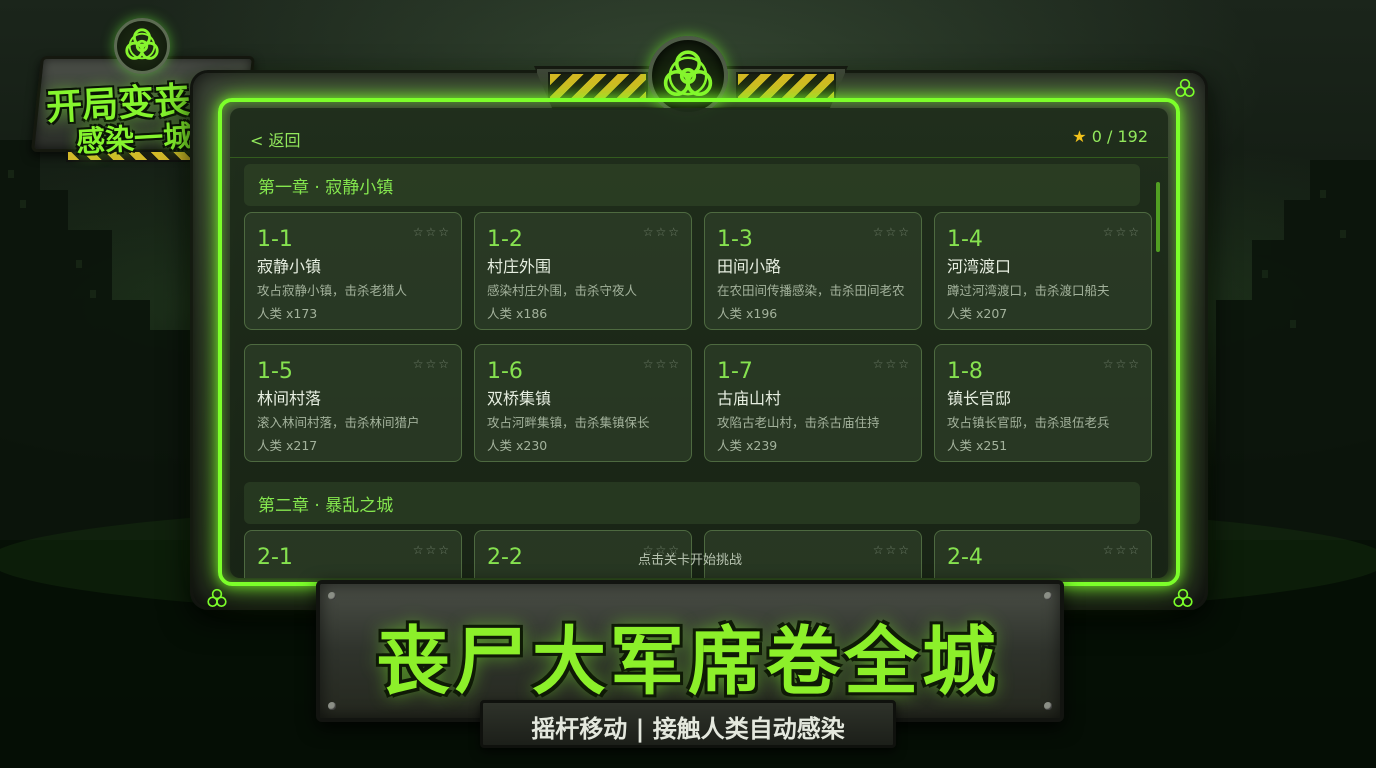 The height and width of the screenshot is (768, 1376). What do you see at coordinates (517, 445) in the screenshot?
I see `human-count: 人类 x230` at bounding box center [517, 445].